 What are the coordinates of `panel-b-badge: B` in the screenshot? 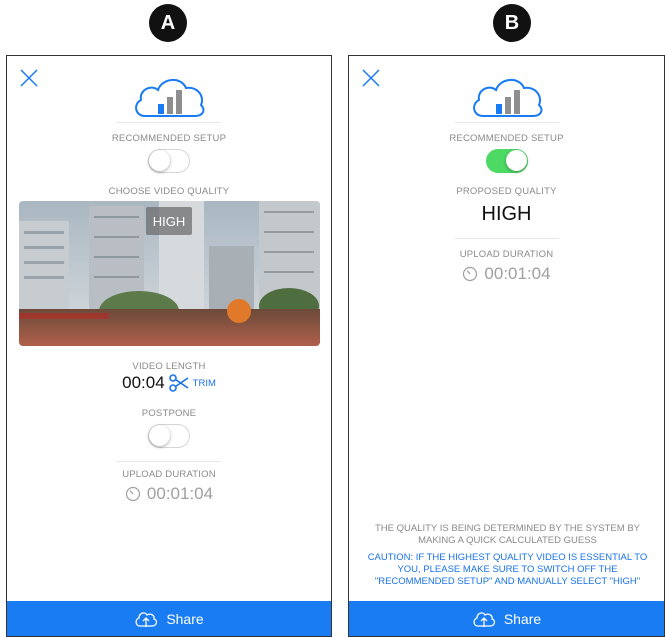 It's located at (512, 23).